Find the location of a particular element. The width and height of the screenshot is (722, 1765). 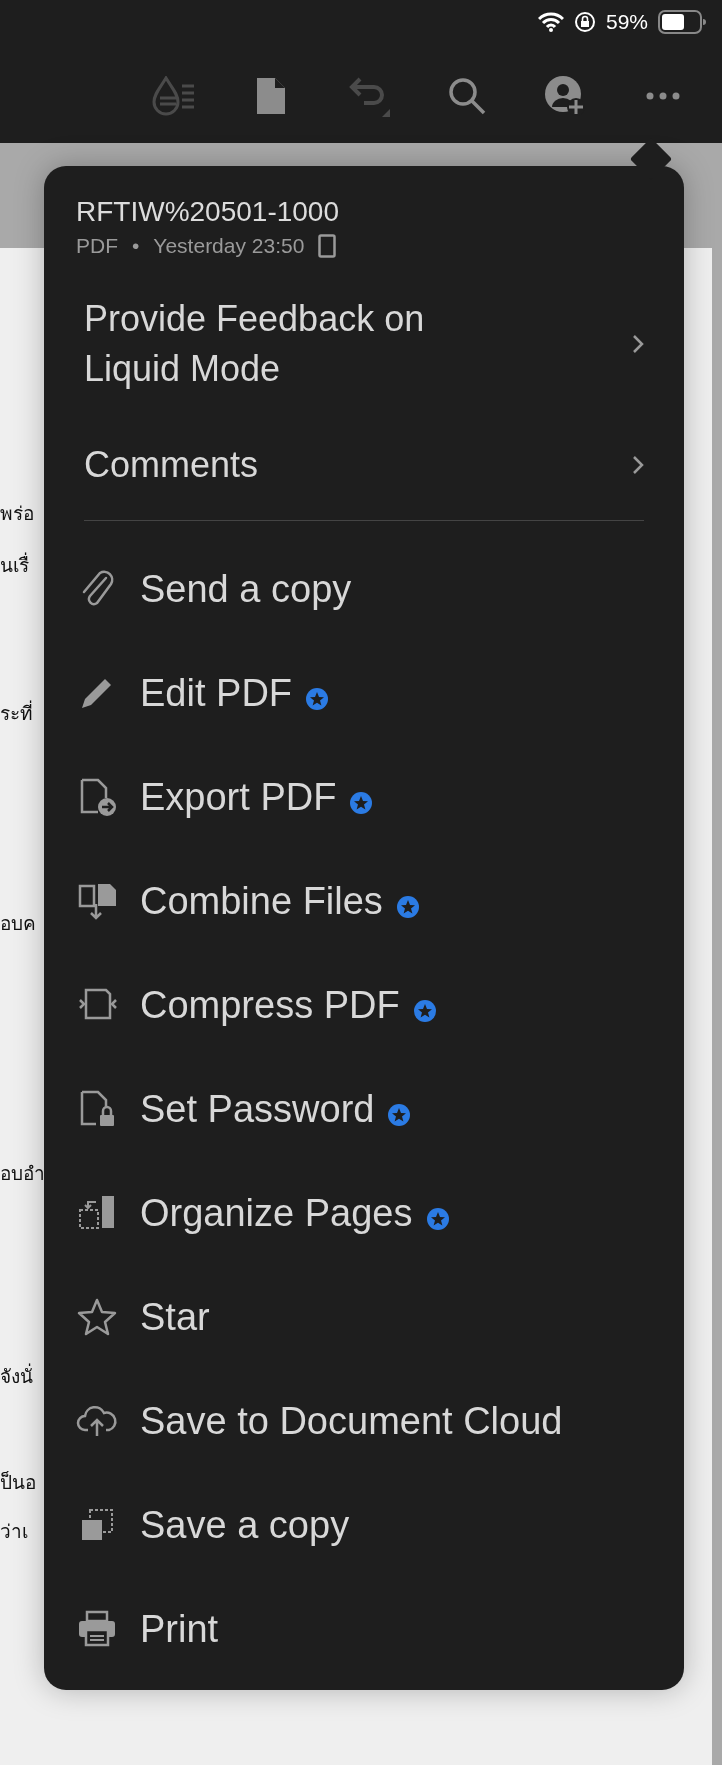

menu-item: Export PDF is located at coordinates (364, 797).